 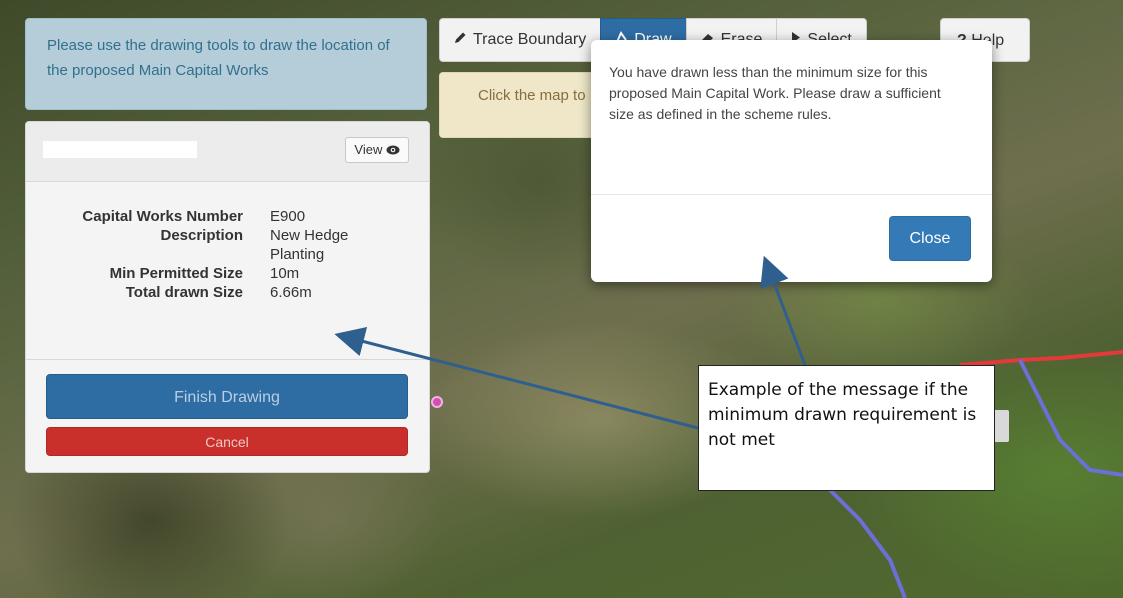 I want to click on detail-value: New Hedge Planting, so click(x=309, y=245).